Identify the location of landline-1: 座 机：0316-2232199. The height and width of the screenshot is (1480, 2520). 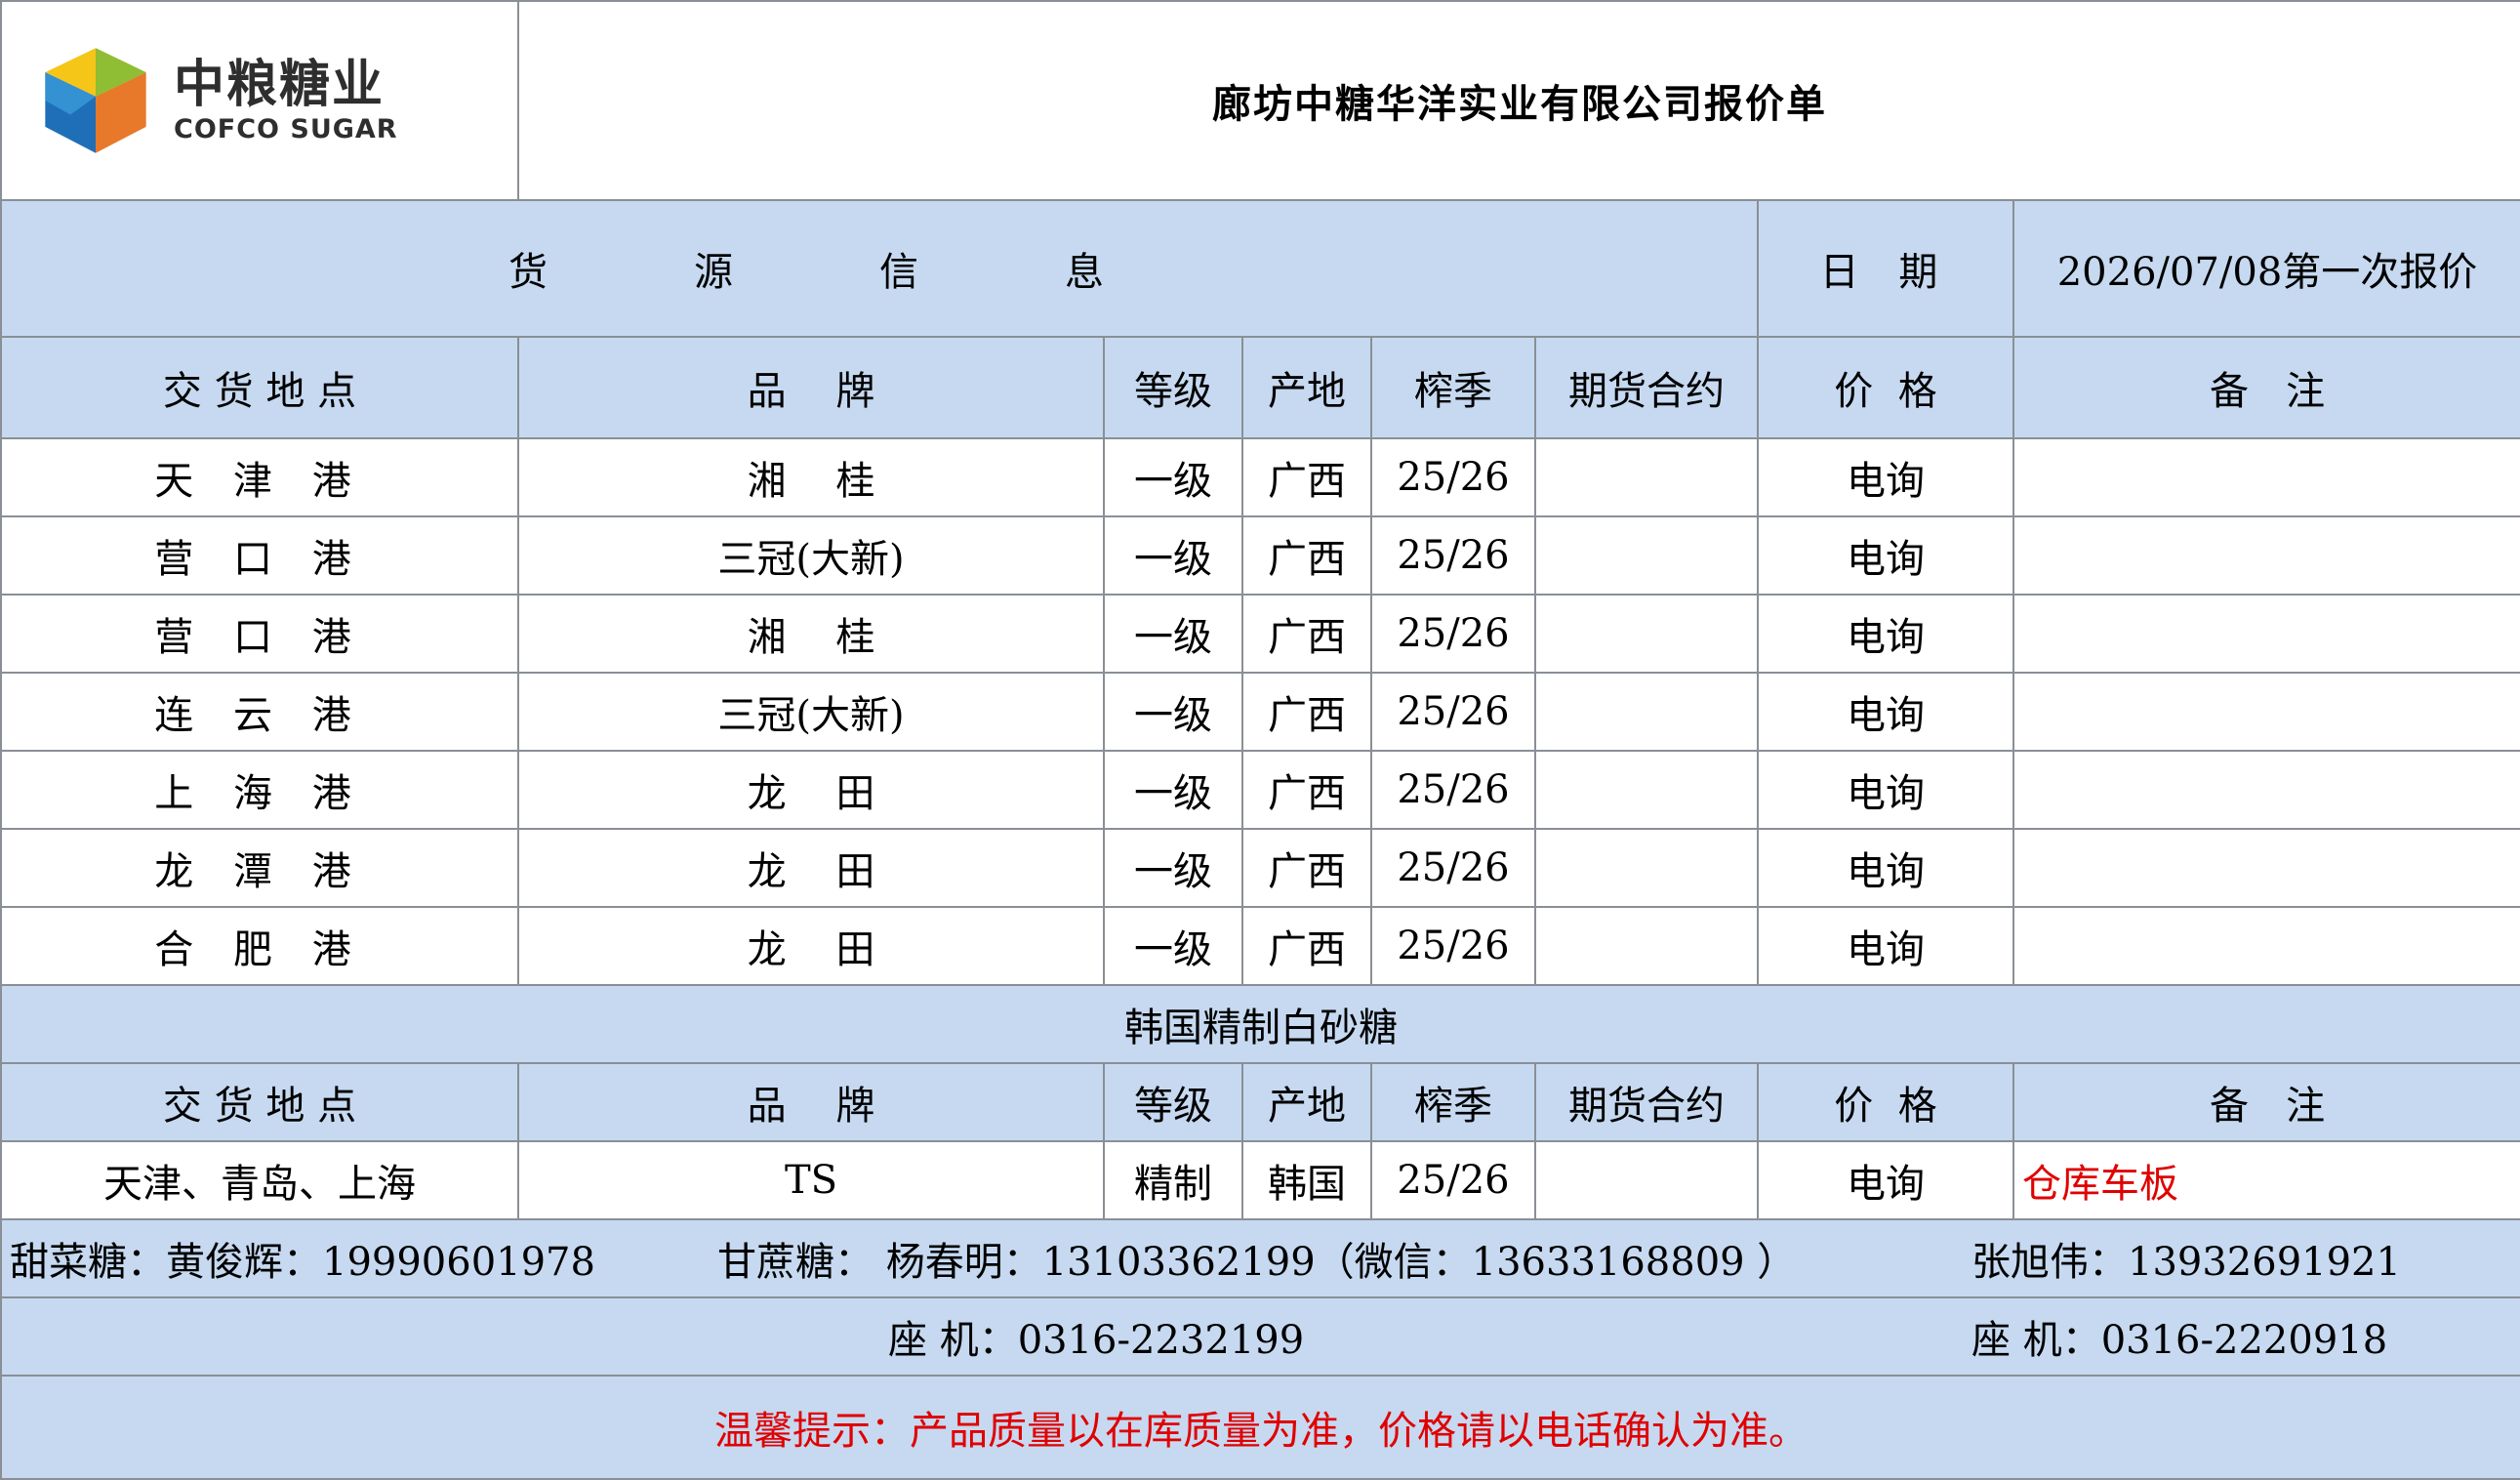
(1096, 1340).